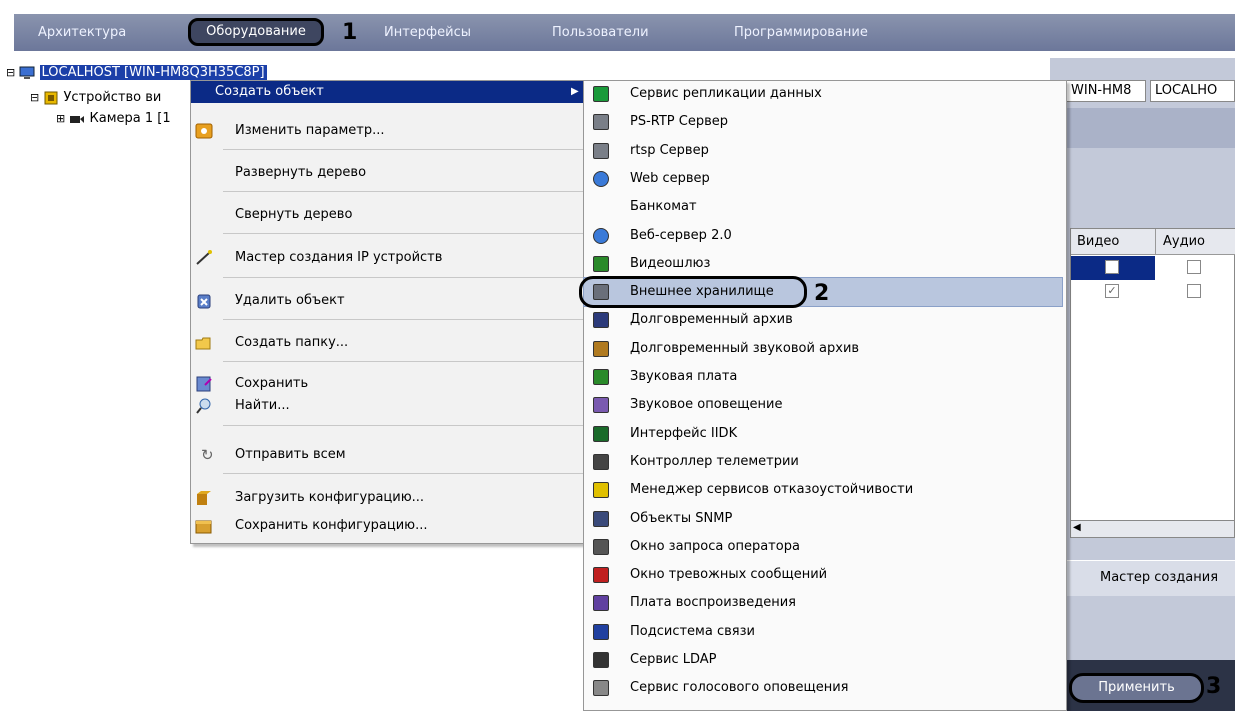 The image size is (1235, 711). Describe the element at coordinates (825, 377) in the screenshot. I see `submenu-item: Звуковая плата` at that location.